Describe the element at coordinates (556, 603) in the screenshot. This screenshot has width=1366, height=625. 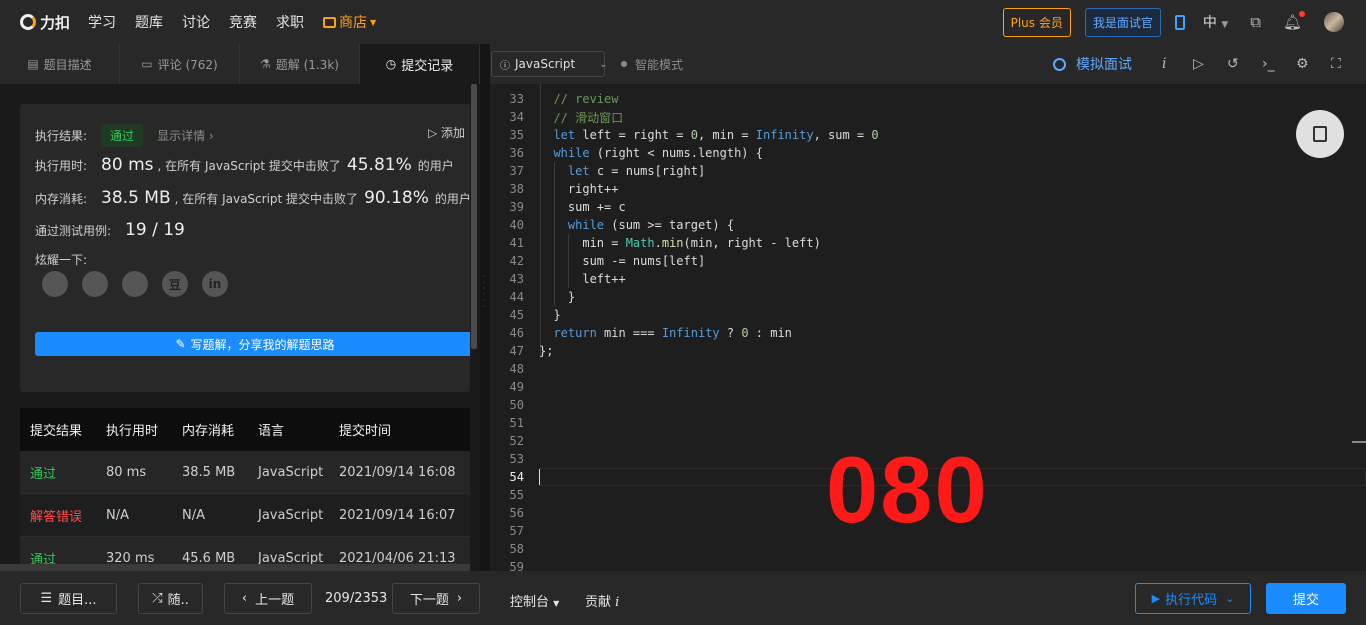
I see `caret-down-icon: ▼` at that location.